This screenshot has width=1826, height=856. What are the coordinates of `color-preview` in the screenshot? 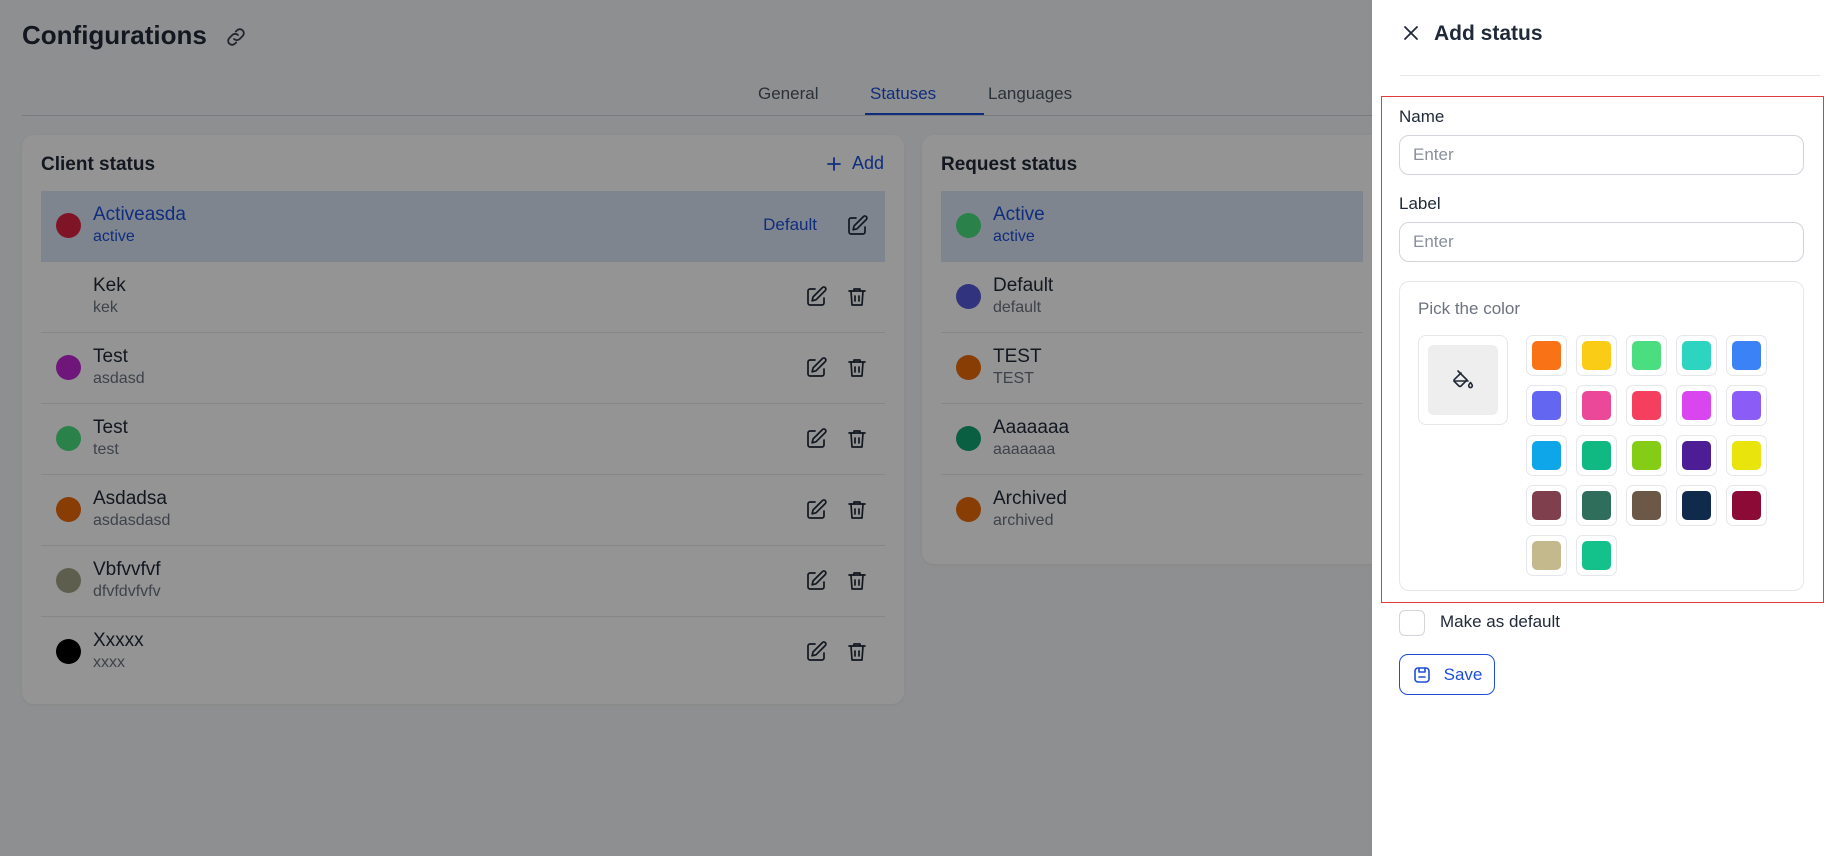 It's located at (1463, 380).